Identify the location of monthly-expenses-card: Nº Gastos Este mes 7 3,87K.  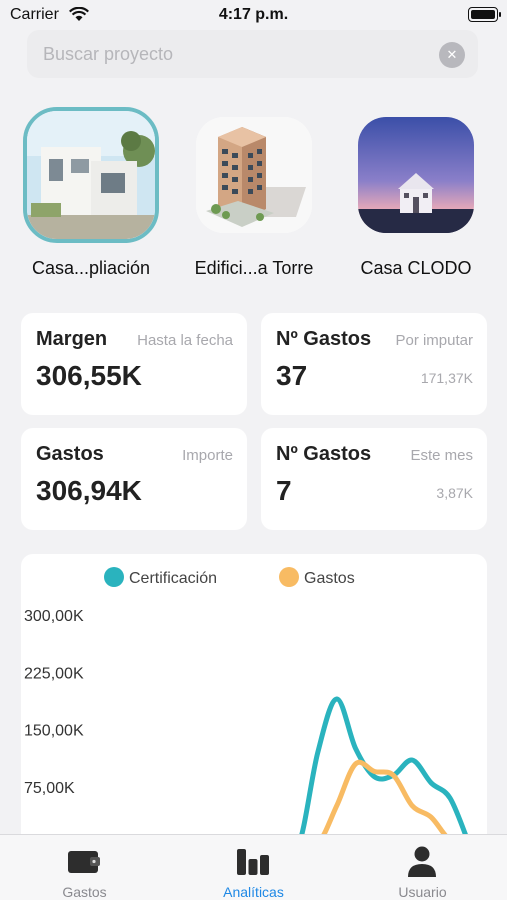
(374, 479).